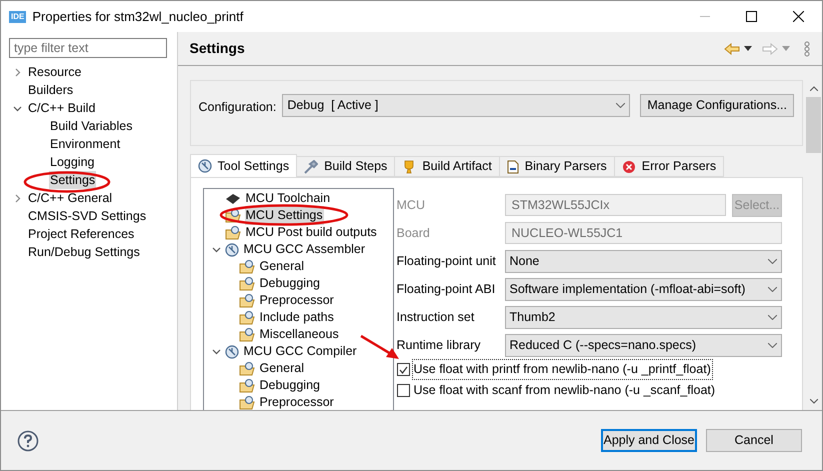 The width and height of the screenshot is (823, 471). I want to click on maximize-icon, so click(751, 16).